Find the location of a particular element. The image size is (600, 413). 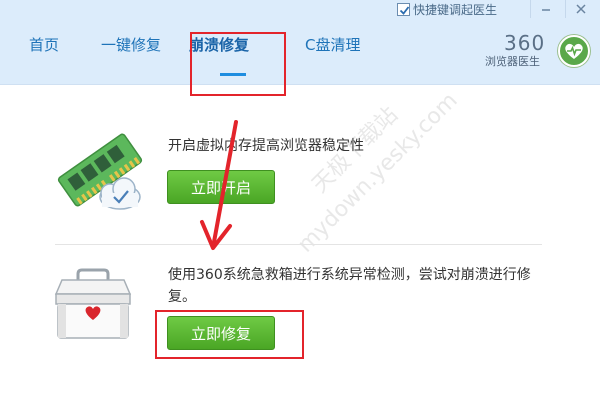

minimize-button is located at coordinates (545, 9).